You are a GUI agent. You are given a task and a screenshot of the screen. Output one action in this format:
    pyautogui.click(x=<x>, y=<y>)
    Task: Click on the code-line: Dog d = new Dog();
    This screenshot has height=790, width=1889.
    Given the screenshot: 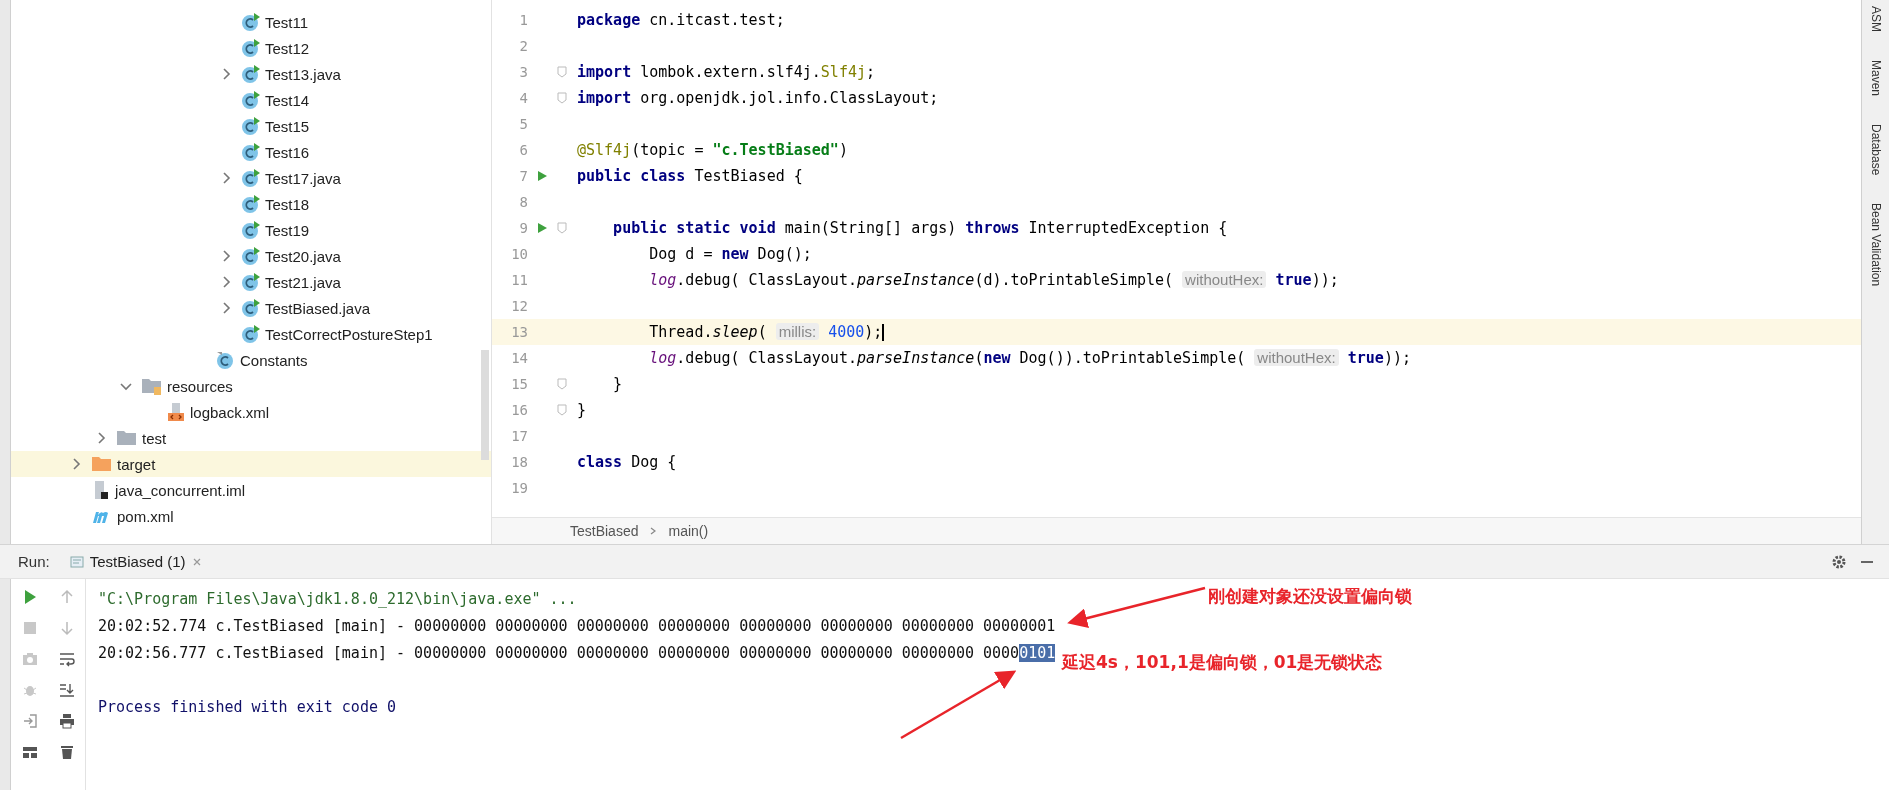 What is the action you would take?
    pyautogui.click(x=730, y=254)
    